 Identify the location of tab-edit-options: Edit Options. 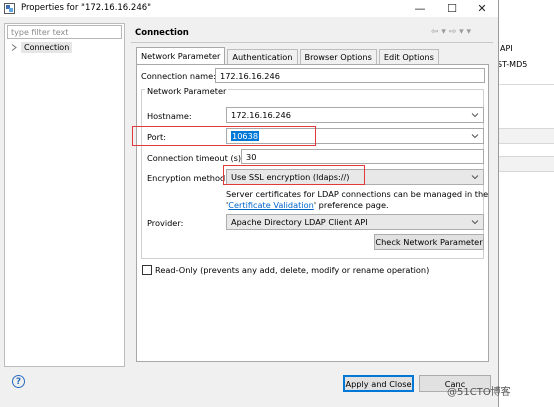
(408, 56).